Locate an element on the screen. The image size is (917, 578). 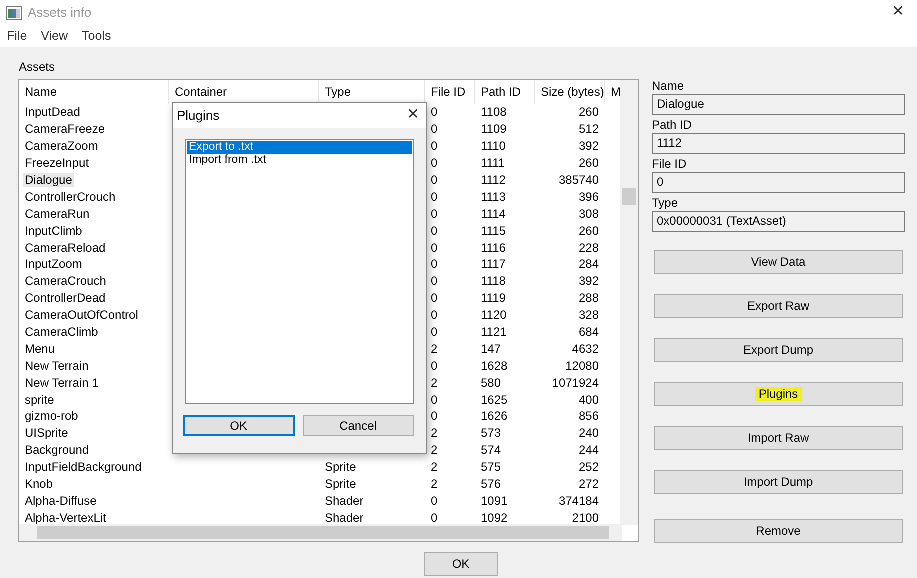
table-cell: 240 is located at coordinates (588, 433).